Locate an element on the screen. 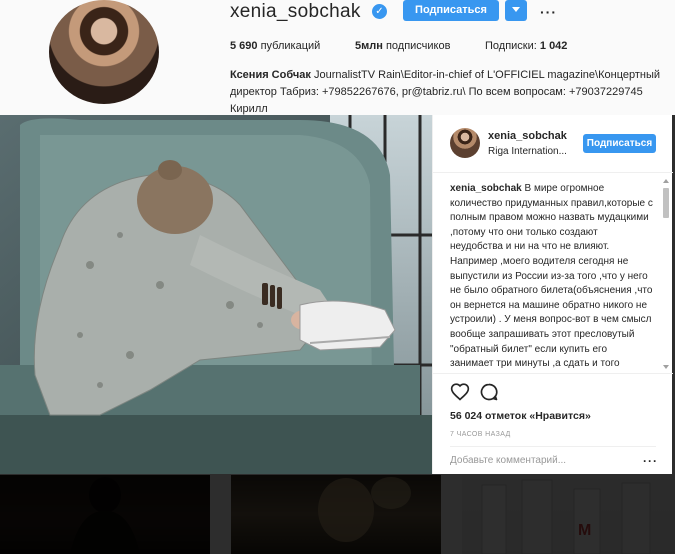 The image size is (675, 554). chevron-down-icon is located at coordinates (516, 10).